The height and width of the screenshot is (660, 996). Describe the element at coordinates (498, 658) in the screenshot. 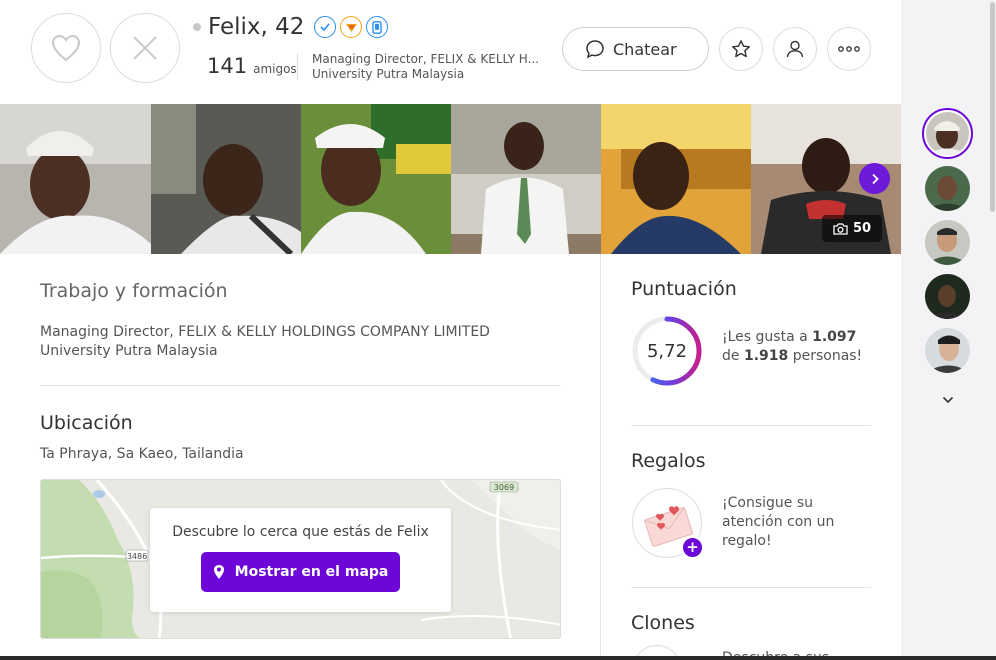

I see `taskbar-edge` at that location.